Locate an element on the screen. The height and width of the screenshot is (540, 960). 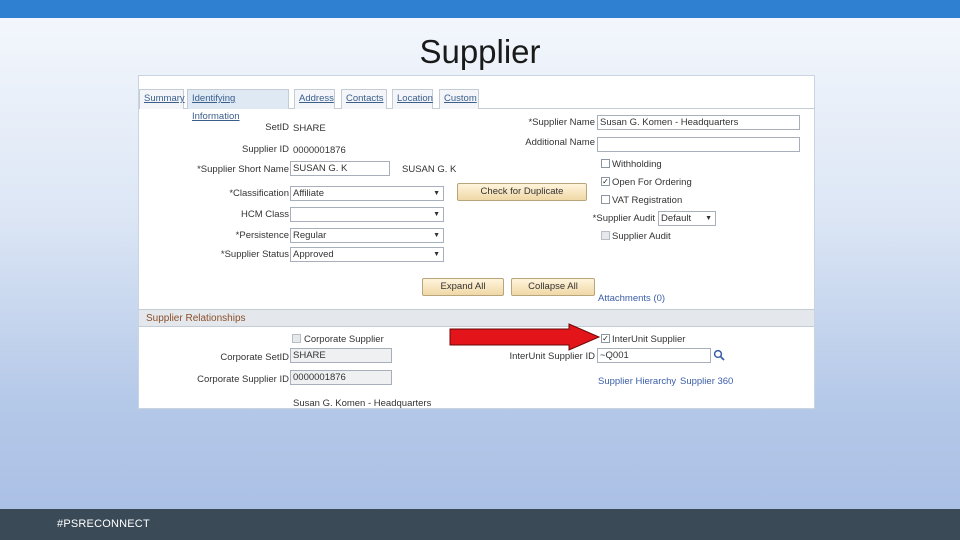
supplier-status-select: Approved ▼ is located at coordinates (367, 254).